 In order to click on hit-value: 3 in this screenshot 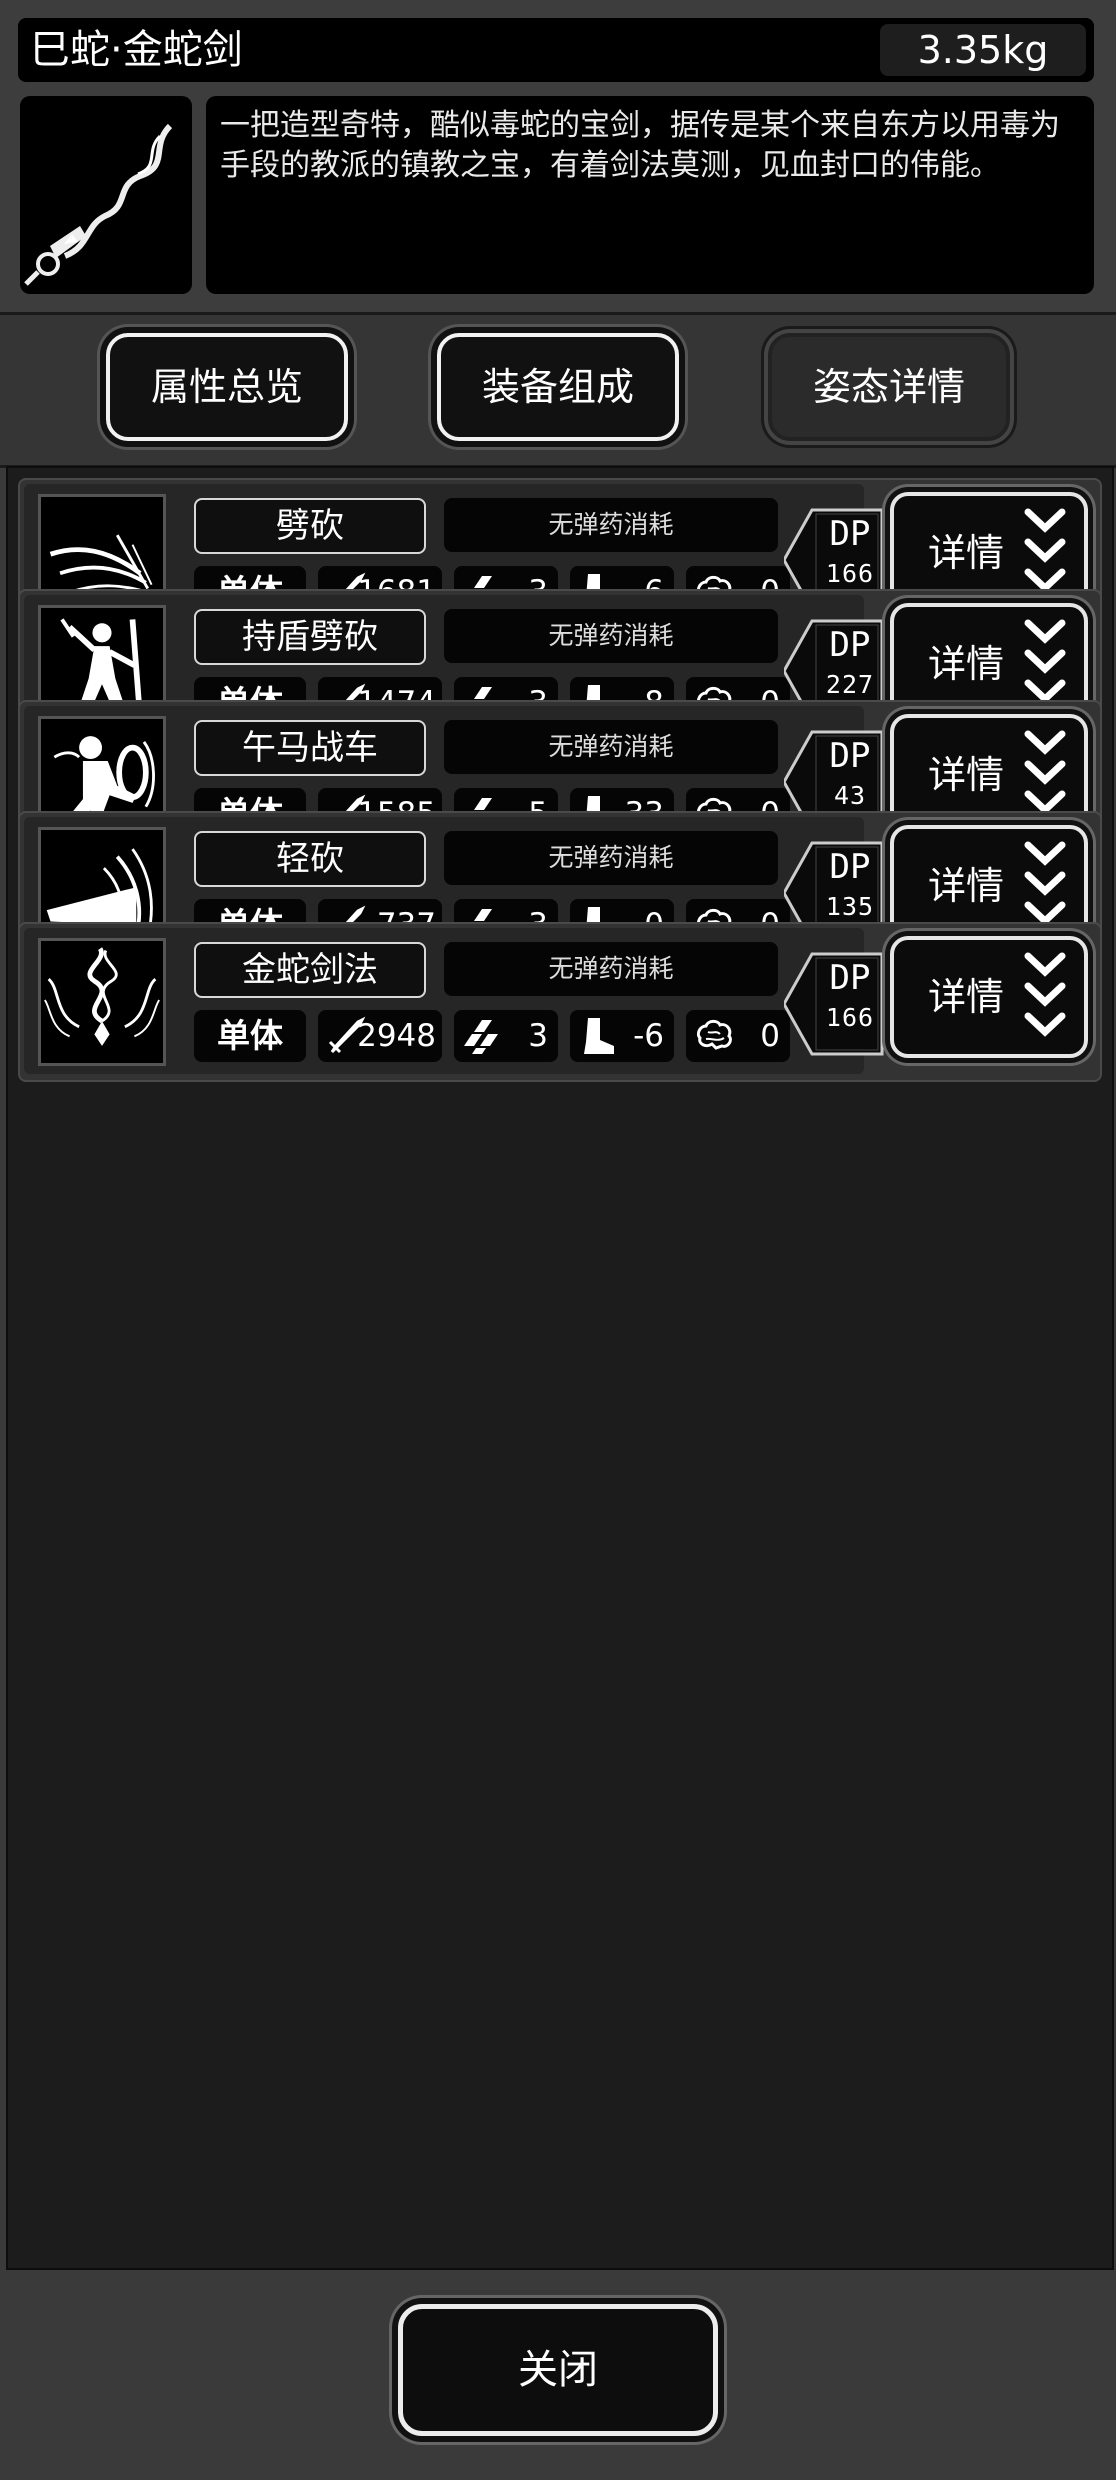, I will do `click(538, 1036)`.